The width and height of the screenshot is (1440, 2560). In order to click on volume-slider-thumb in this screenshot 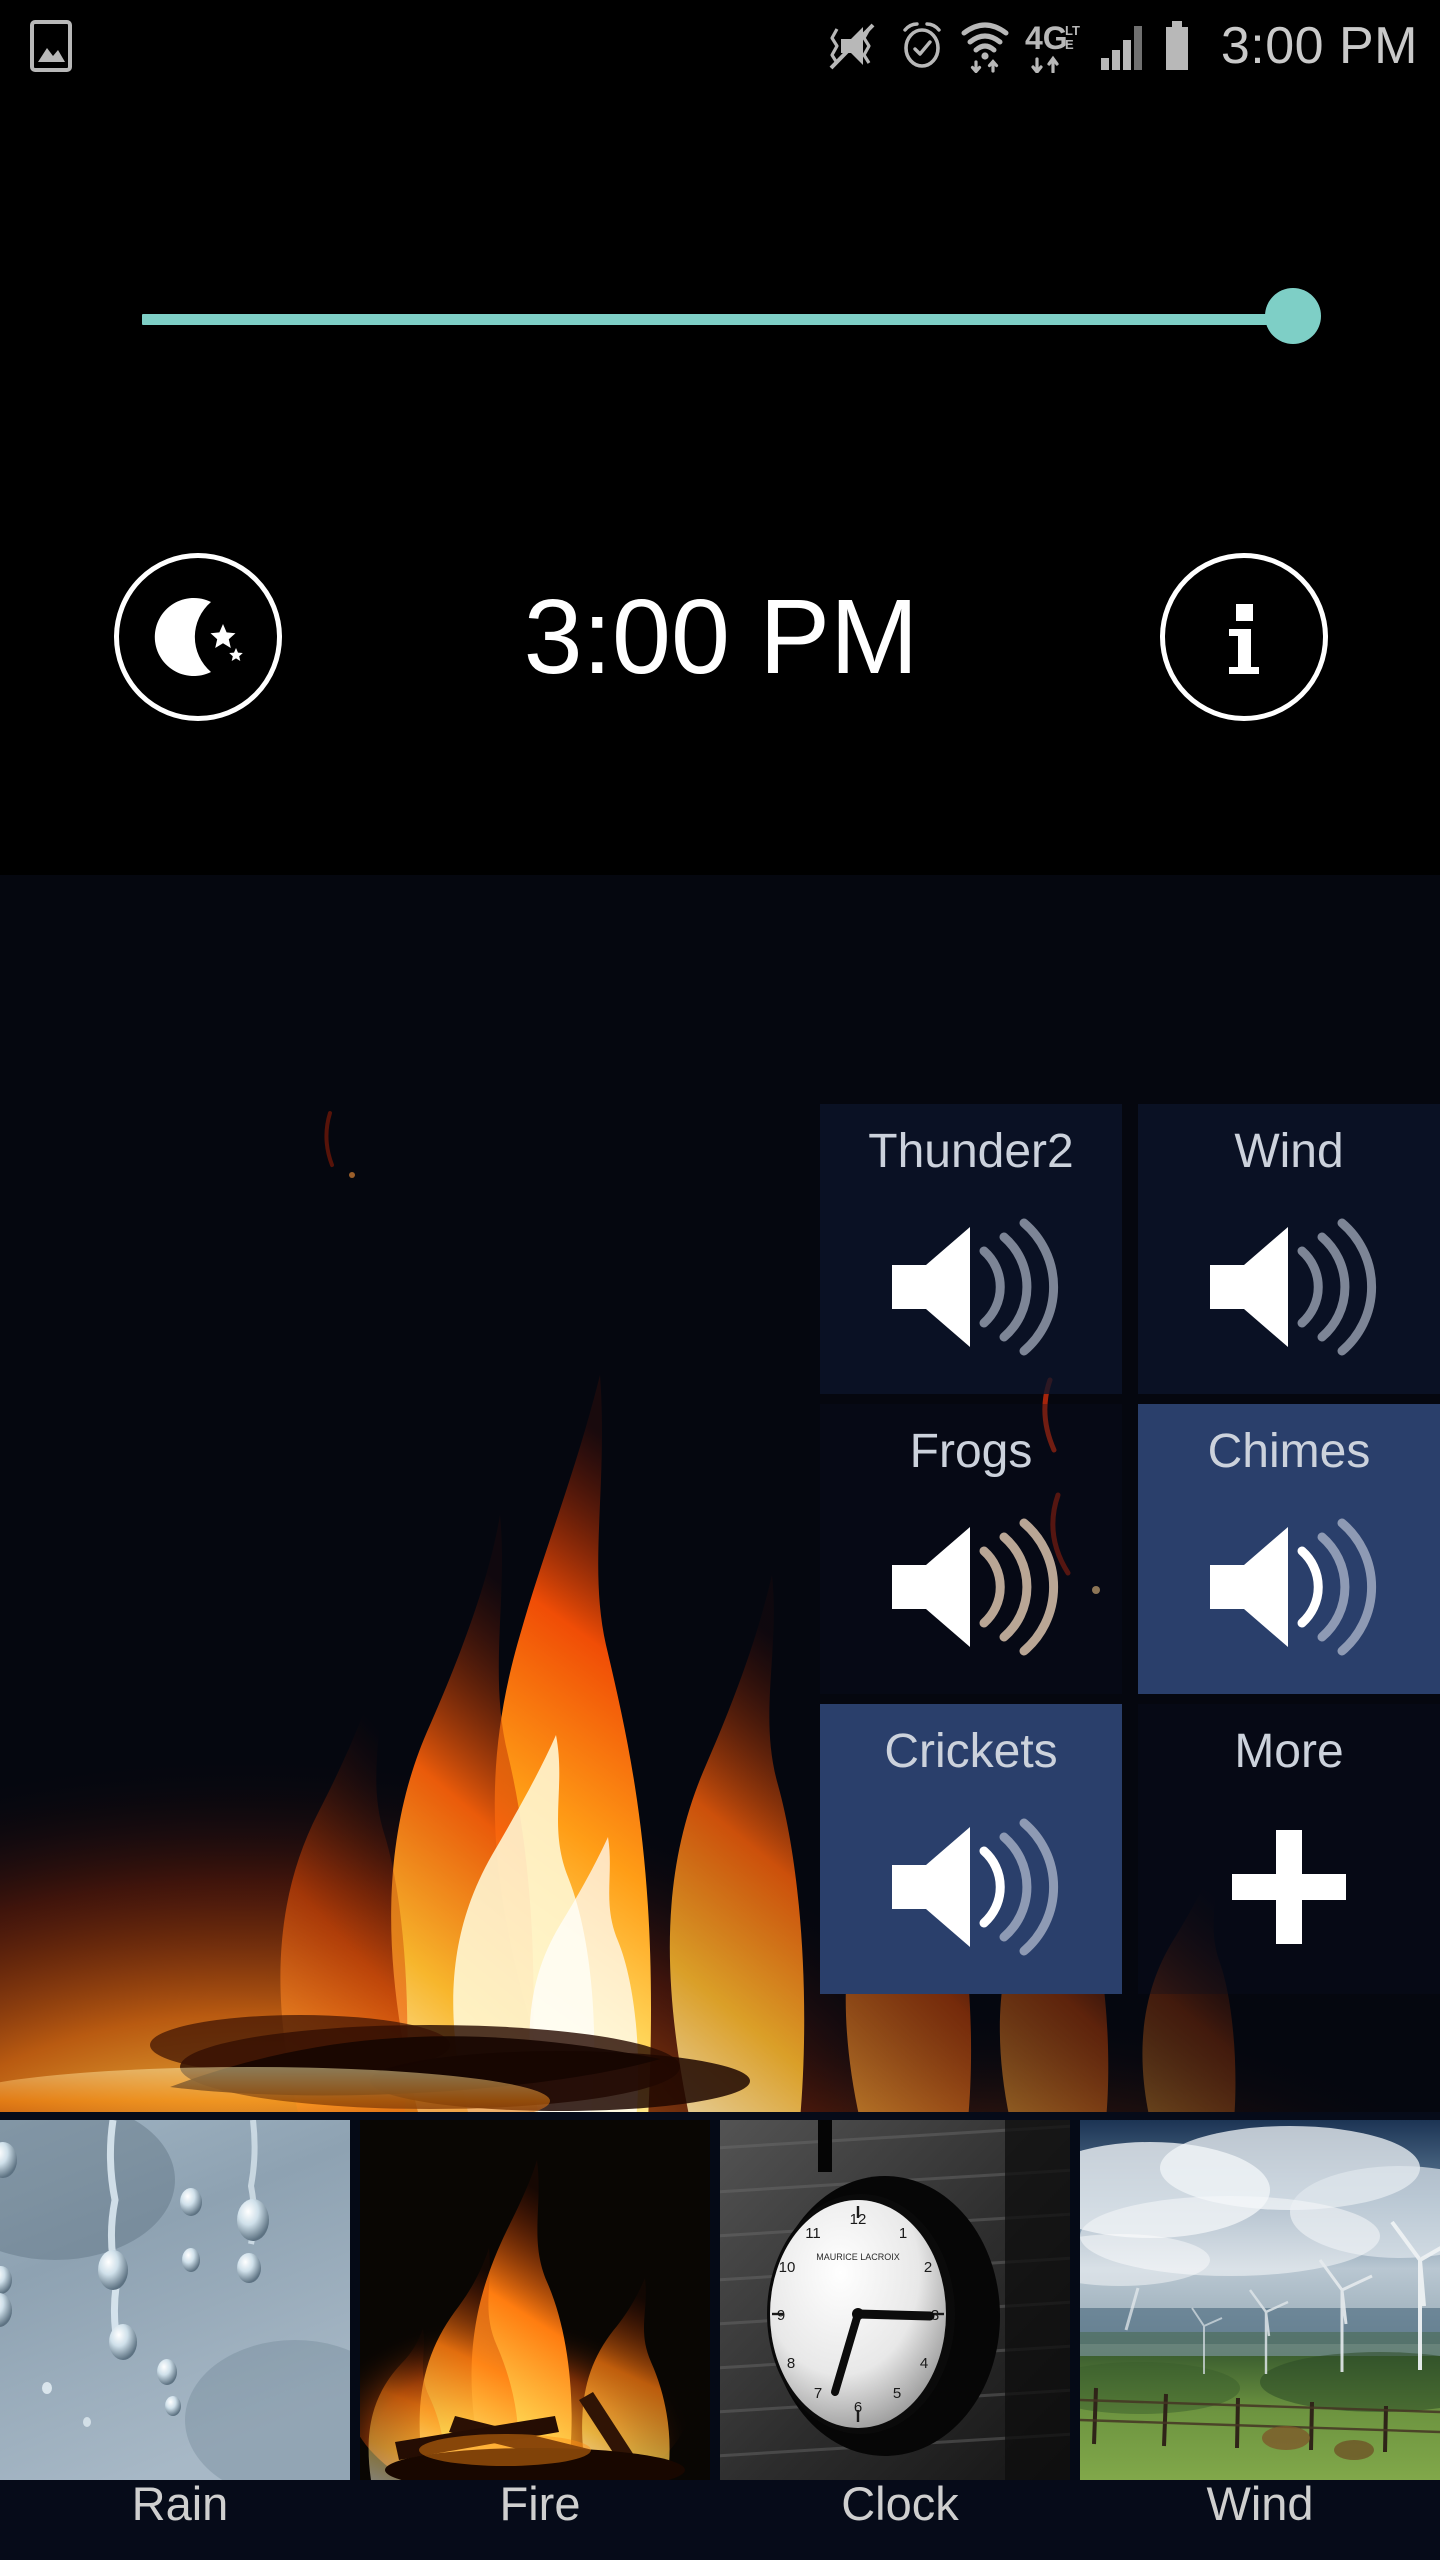, I will do `click(1293, 316)`.